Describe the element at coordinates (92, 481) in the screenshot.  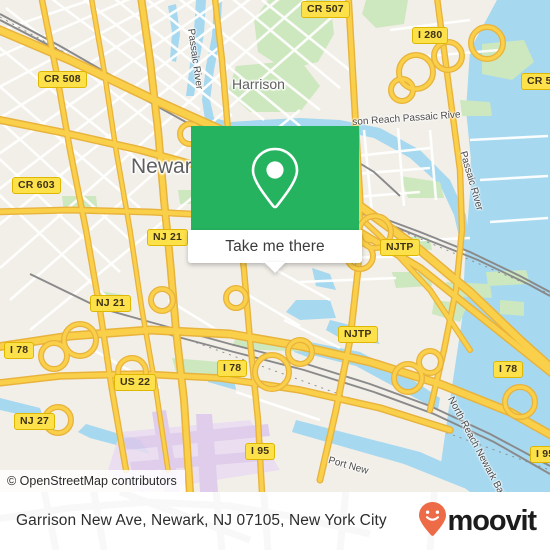
I see `osm-attribution: © OpenStreetMap contributors` at that location.